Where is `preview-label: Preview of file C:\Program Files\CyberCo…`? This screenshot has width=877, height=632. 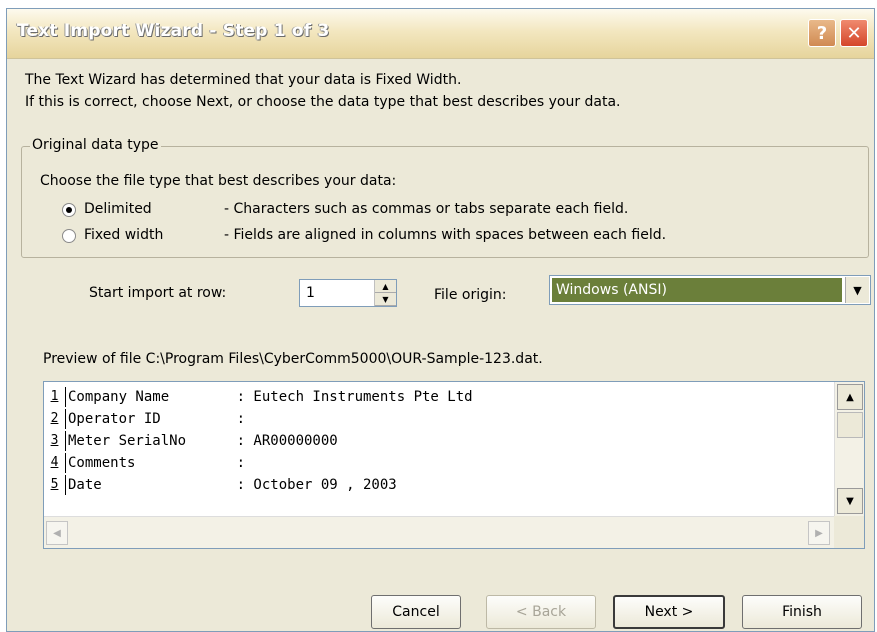 preview-label: Preview of file C:\Program Files\CyberCo… is located at coordinates (293, 359).